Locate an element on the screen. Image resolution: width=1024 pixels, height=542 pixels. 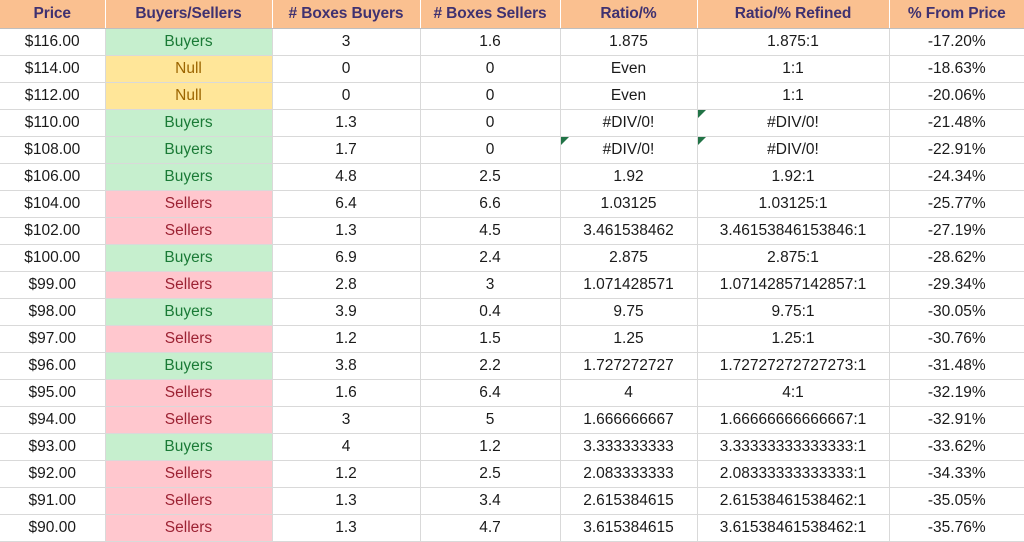
cell-boxes-sellers: 1.2 is located at coordinates (490, 447).